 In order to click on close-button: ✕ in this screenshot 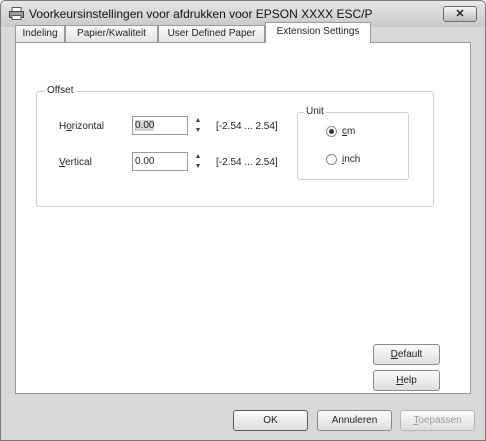, I will do `click(460, 14)`.